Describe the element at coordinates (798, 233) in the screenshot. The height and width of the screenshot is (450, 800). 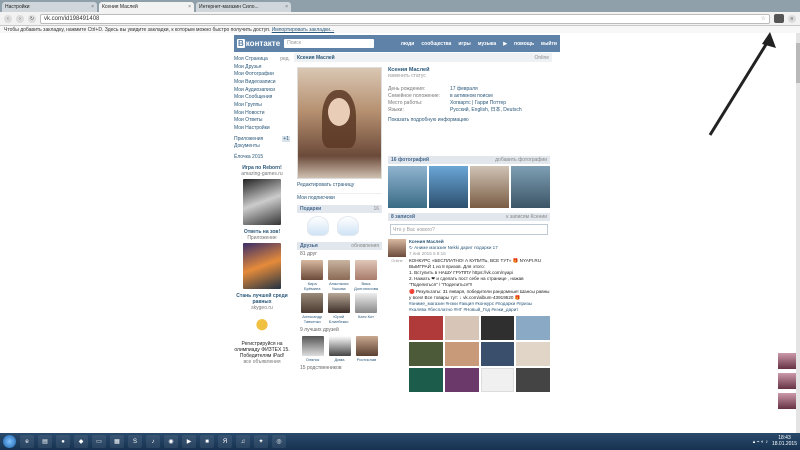
I see `page-scrollbar` at that location.